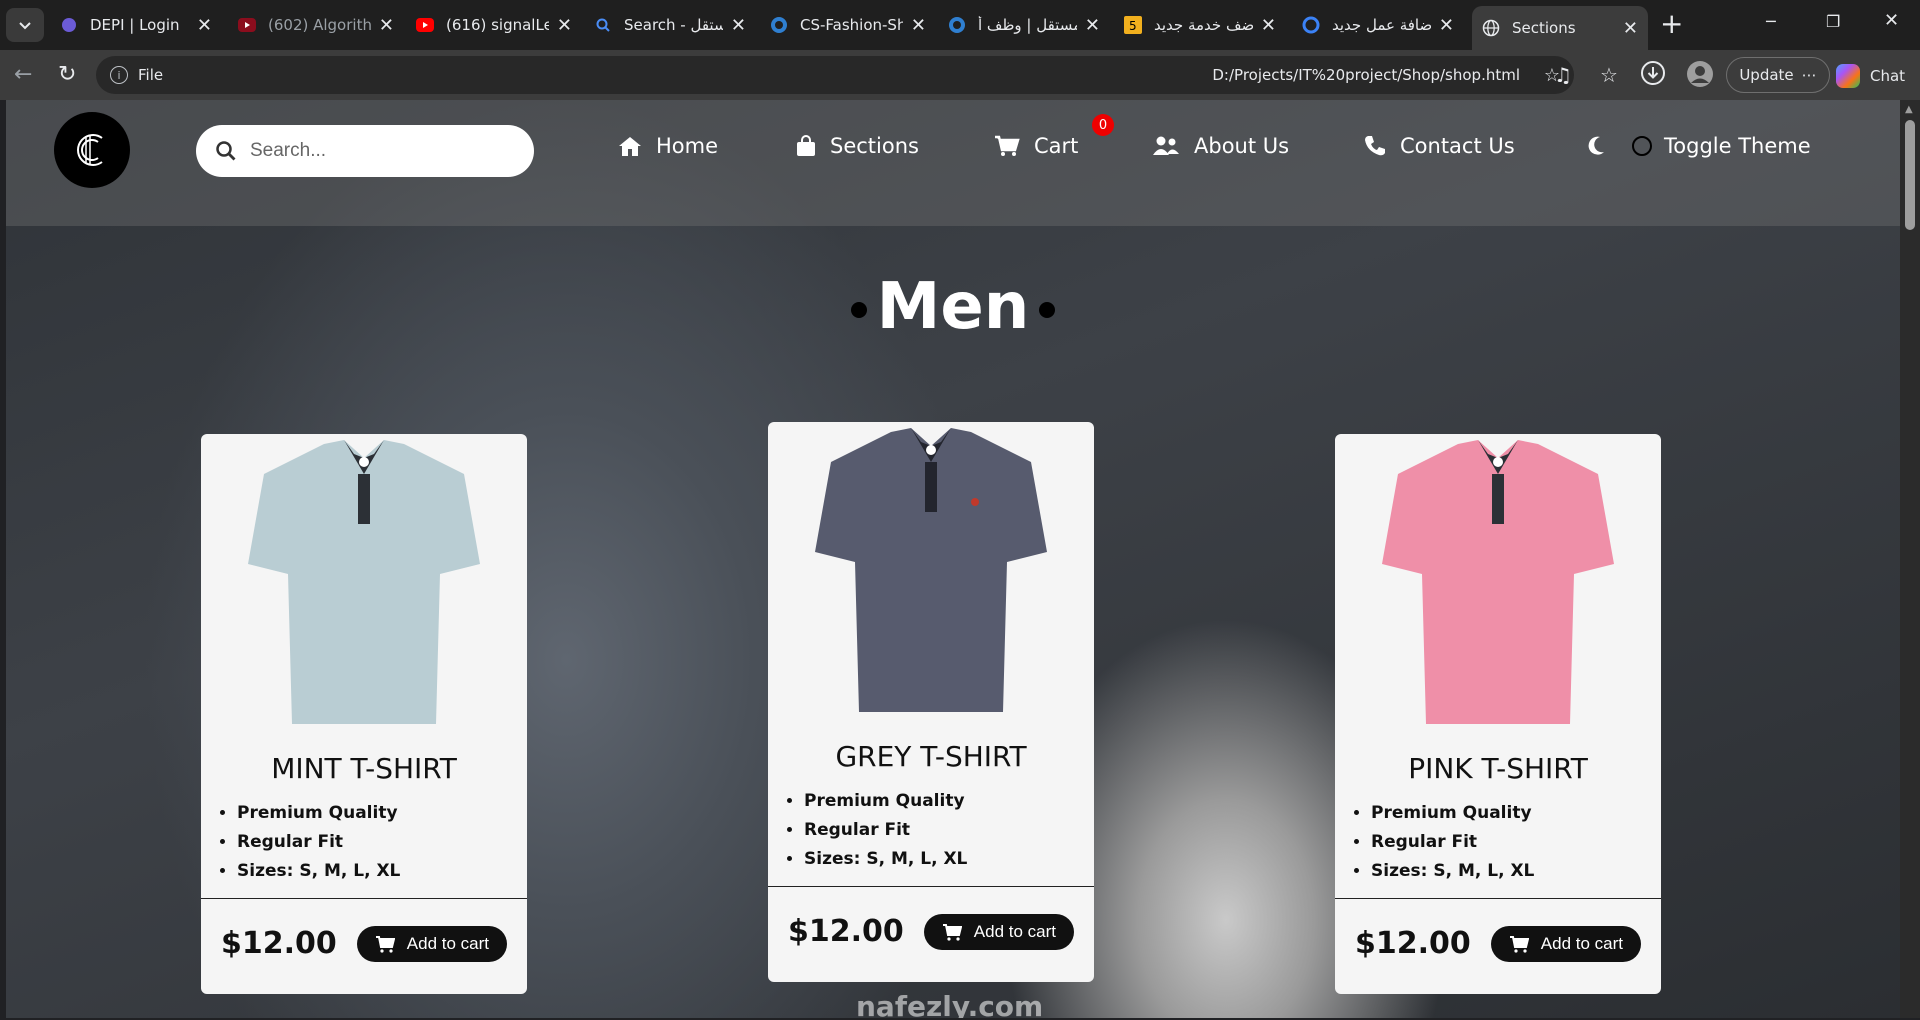 The image size is (1920, 1020). What do you see at coordinates (1653, 75) in the screenshot?
I see `download-icon` at bounding box center [1653, 75].